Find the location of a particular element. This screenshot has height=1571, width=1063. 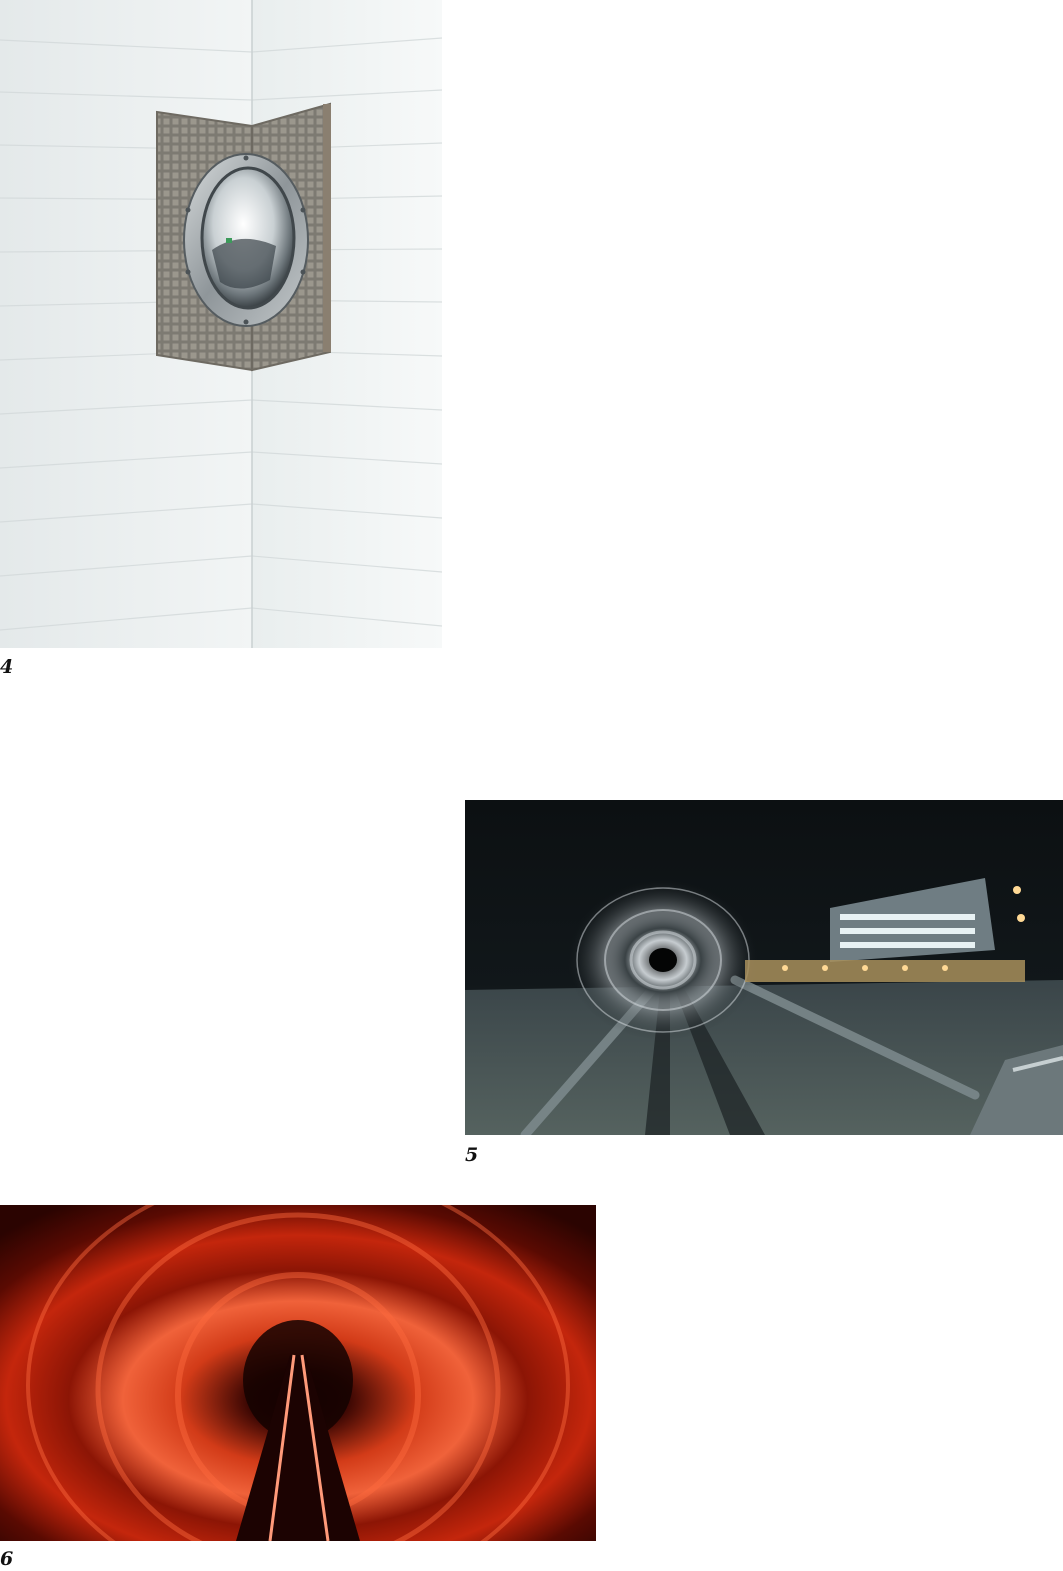

figure-4-caption: 4 is located at coordinates (7, 667).